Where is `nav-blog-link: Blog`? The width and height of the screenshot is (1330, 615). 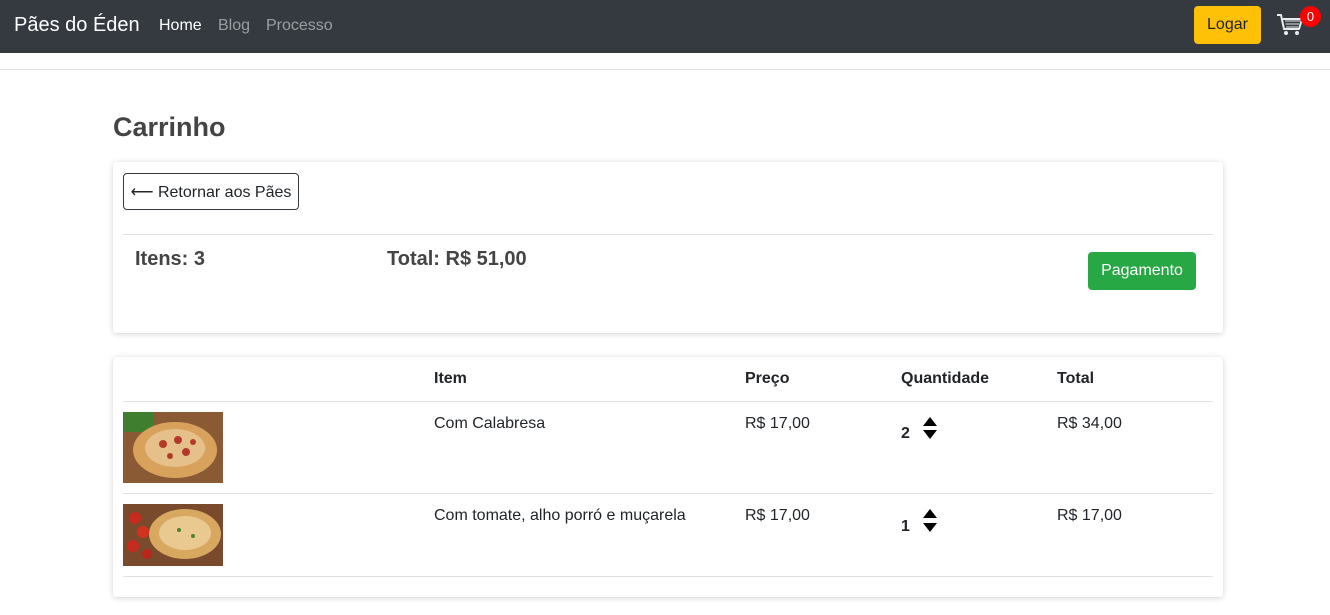
nav-blog-link: Blog is located at coordinates (234, 25).